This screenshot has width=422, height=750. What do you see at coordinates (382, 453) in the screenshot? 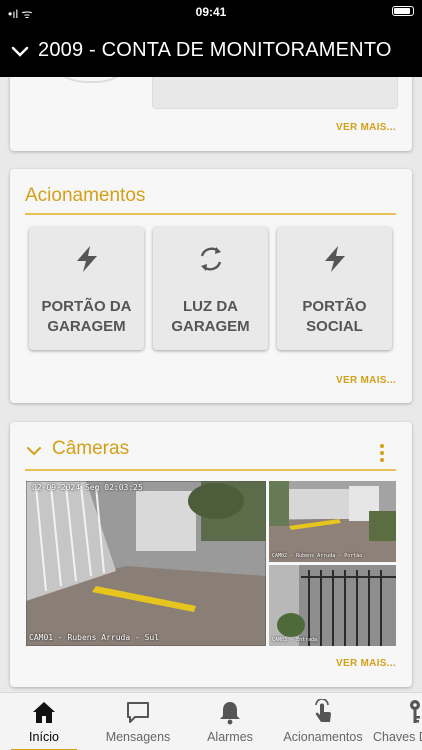
I see `more-options-icon` at bounding box center [382, 453].